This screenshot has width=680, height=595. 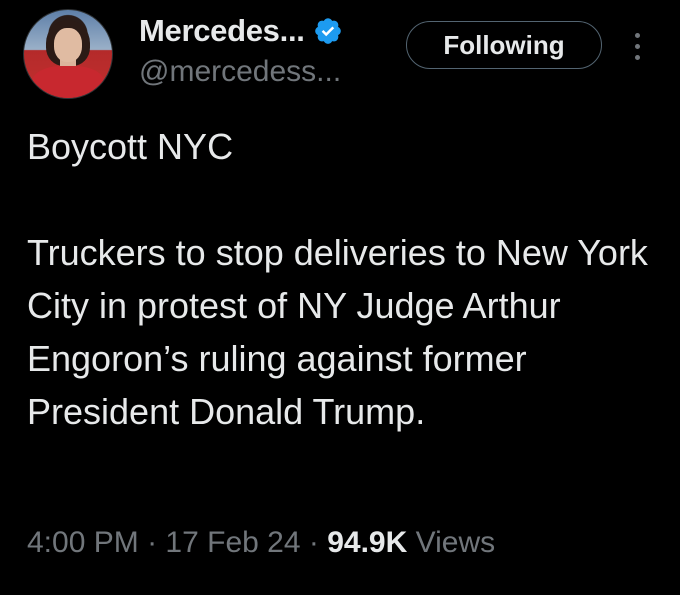 I want to click on views-label: Views, so click(x=455, y=542).